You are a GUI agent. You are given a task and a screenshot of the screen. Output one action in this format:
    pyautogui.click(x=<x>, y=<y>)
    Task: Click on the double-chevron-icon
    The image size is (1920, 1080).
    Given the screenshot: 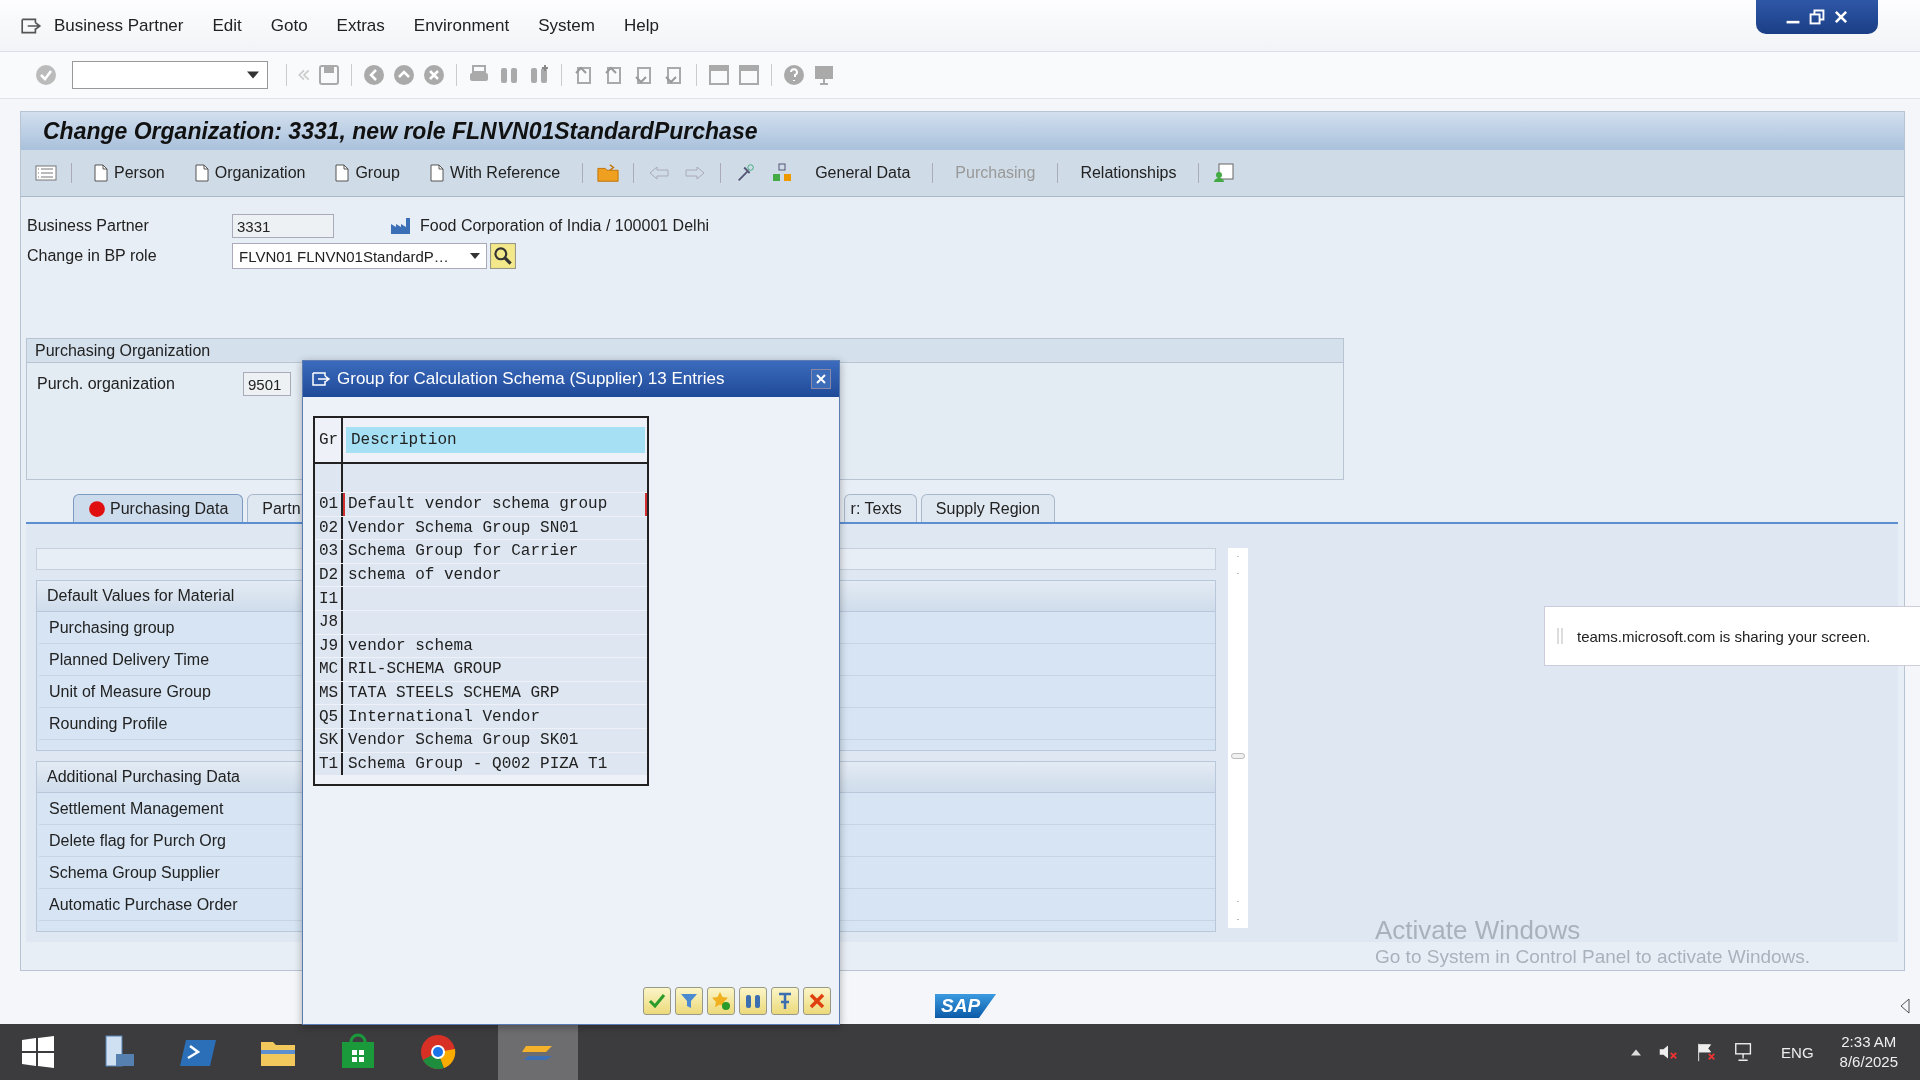 What is the action you would take?
    pyautogui.click(x=304, y=75)
    